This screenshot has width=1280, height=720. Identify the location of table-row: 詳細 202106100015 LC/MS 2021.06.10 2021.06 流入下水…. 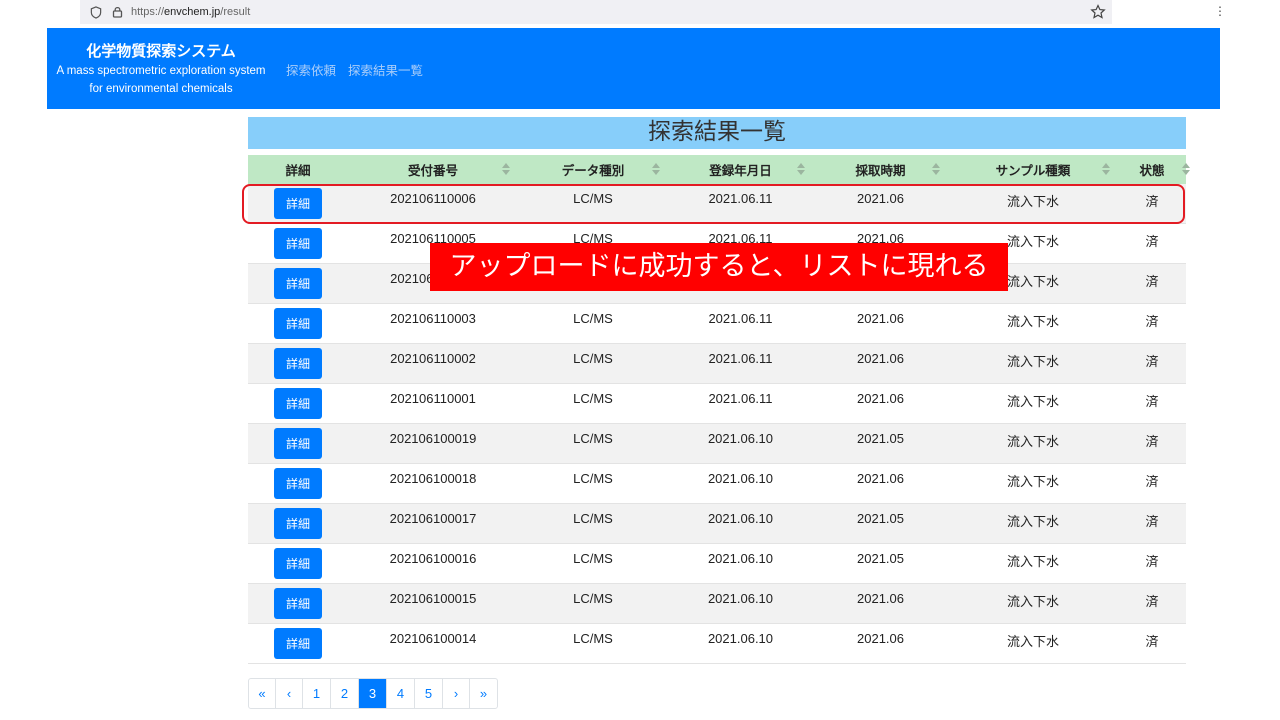
(717, 604).